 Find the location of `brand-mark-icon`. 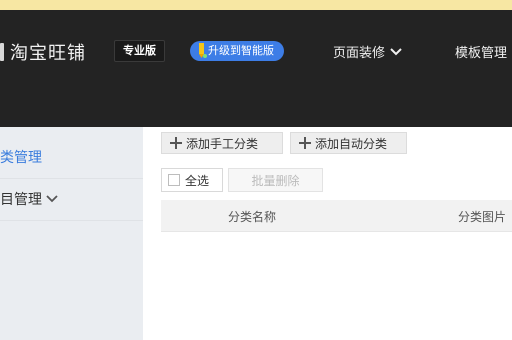

brand-mark-icon is located at coordinates (2, 52).